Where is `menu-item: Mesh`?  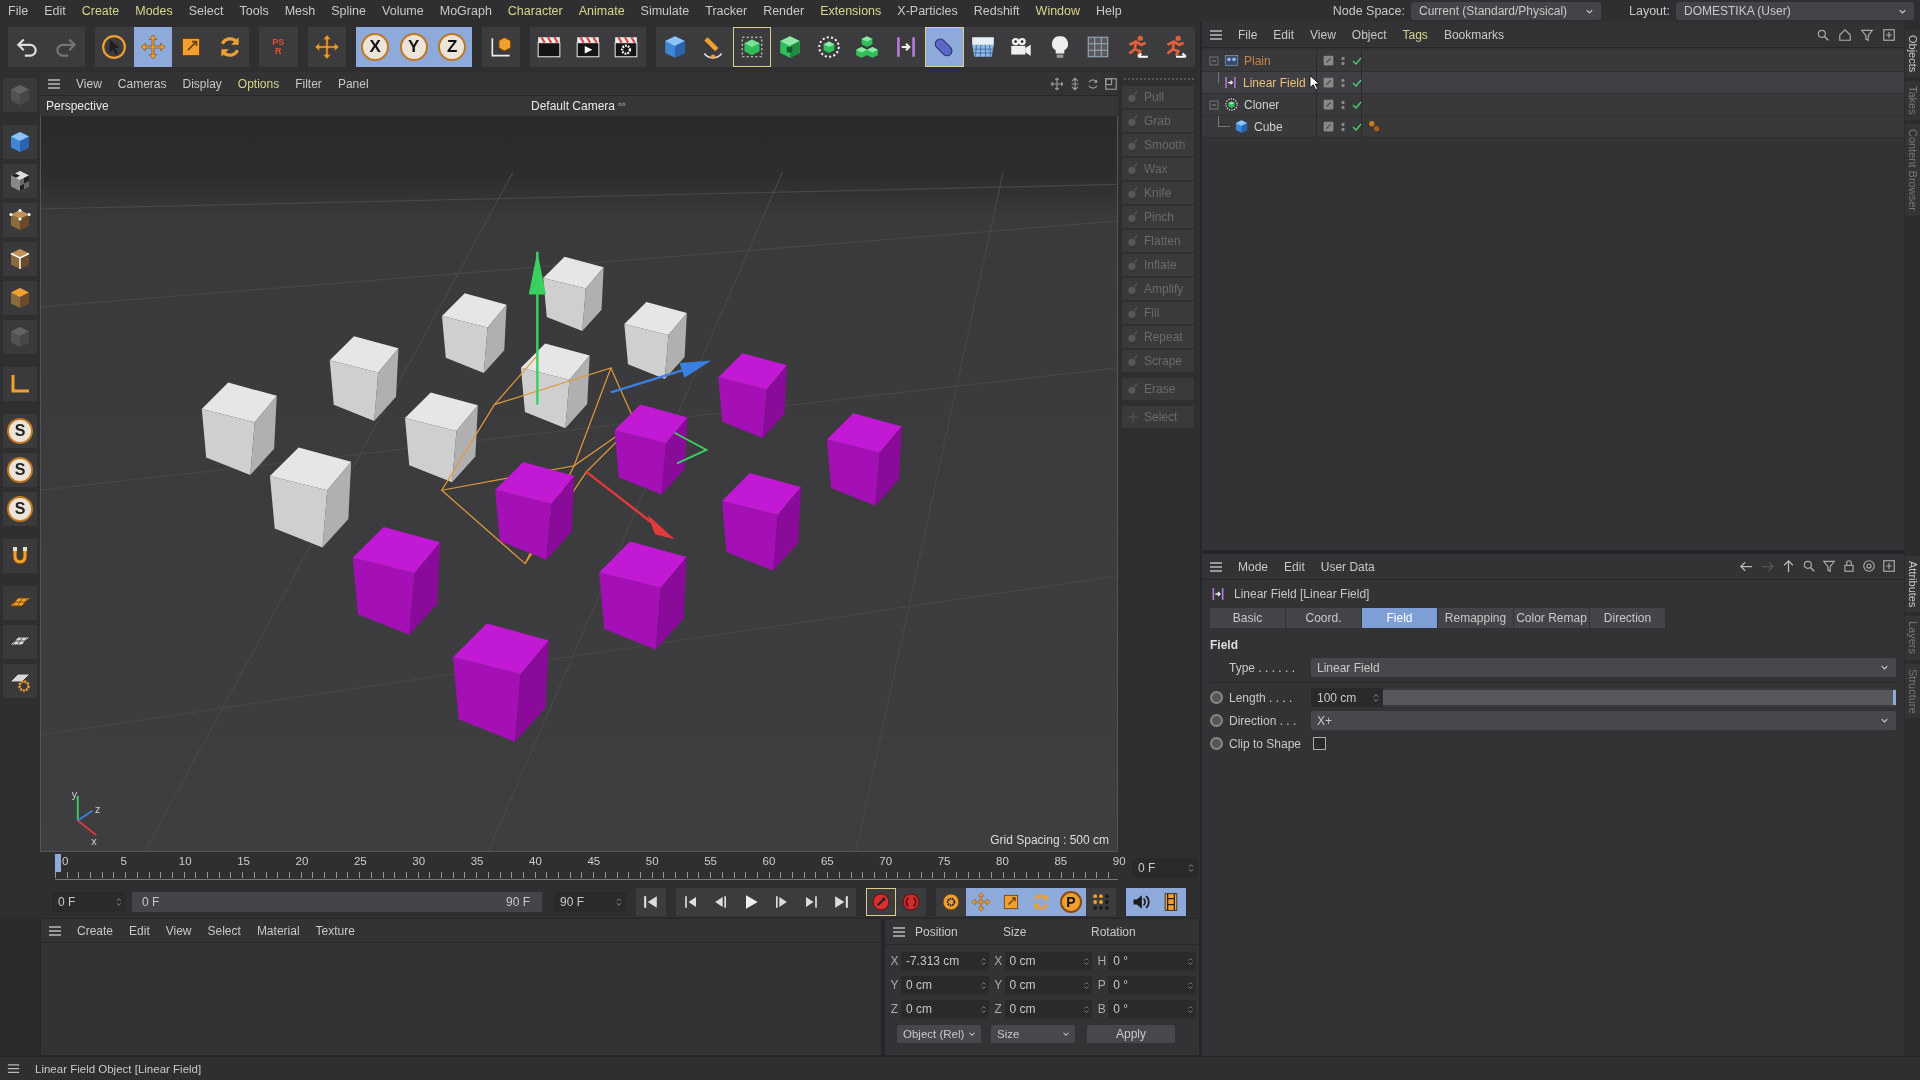 menu-item: Mesh is located at coordinates (300, 11).